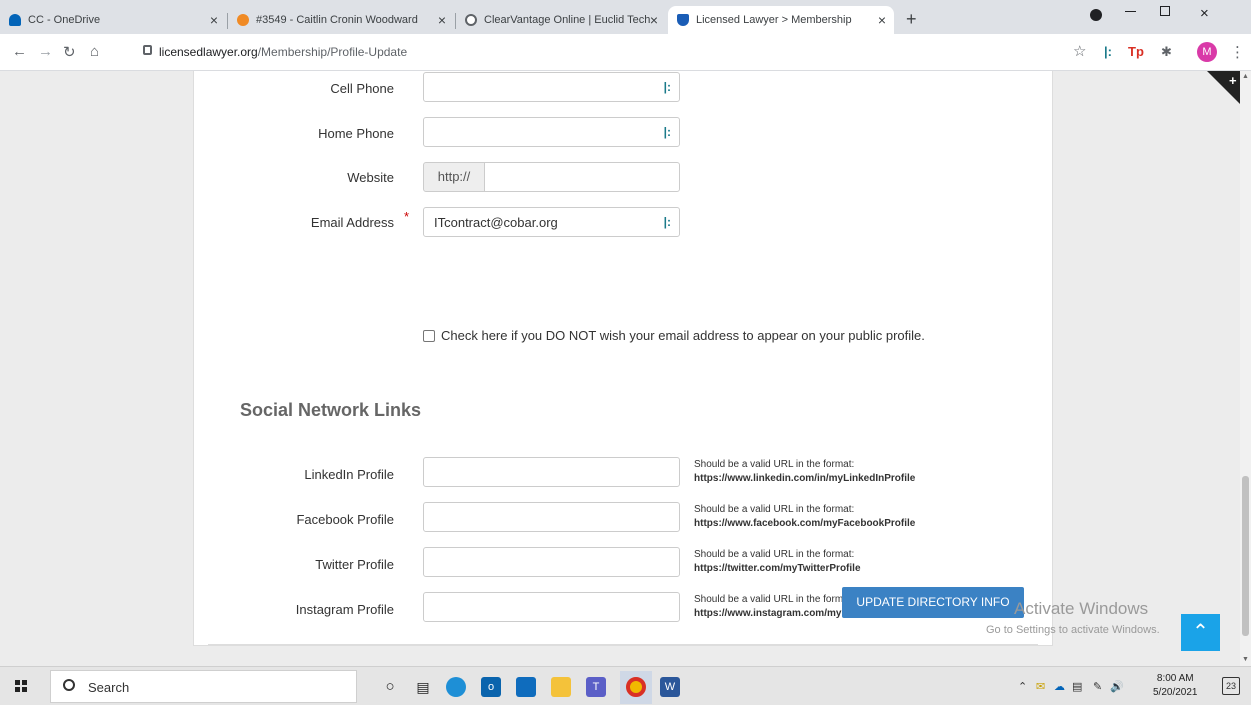 The image size is (1251, 705). Describe the element at coordinates (551, 132) in the screenshot. I see `home-phone-input: |:` at that location.